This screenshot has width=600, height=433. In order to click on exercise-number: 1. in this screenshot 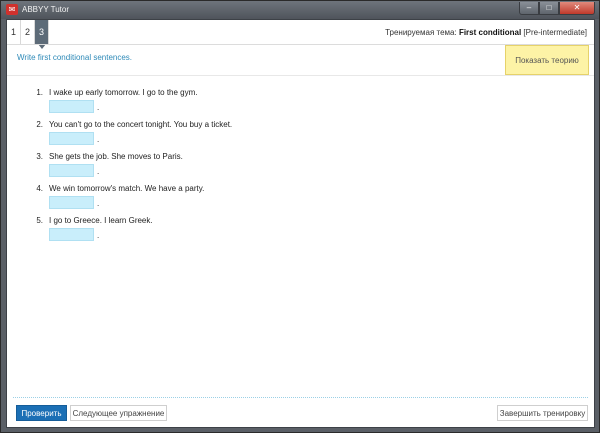, I will do `click(39, 92)`.